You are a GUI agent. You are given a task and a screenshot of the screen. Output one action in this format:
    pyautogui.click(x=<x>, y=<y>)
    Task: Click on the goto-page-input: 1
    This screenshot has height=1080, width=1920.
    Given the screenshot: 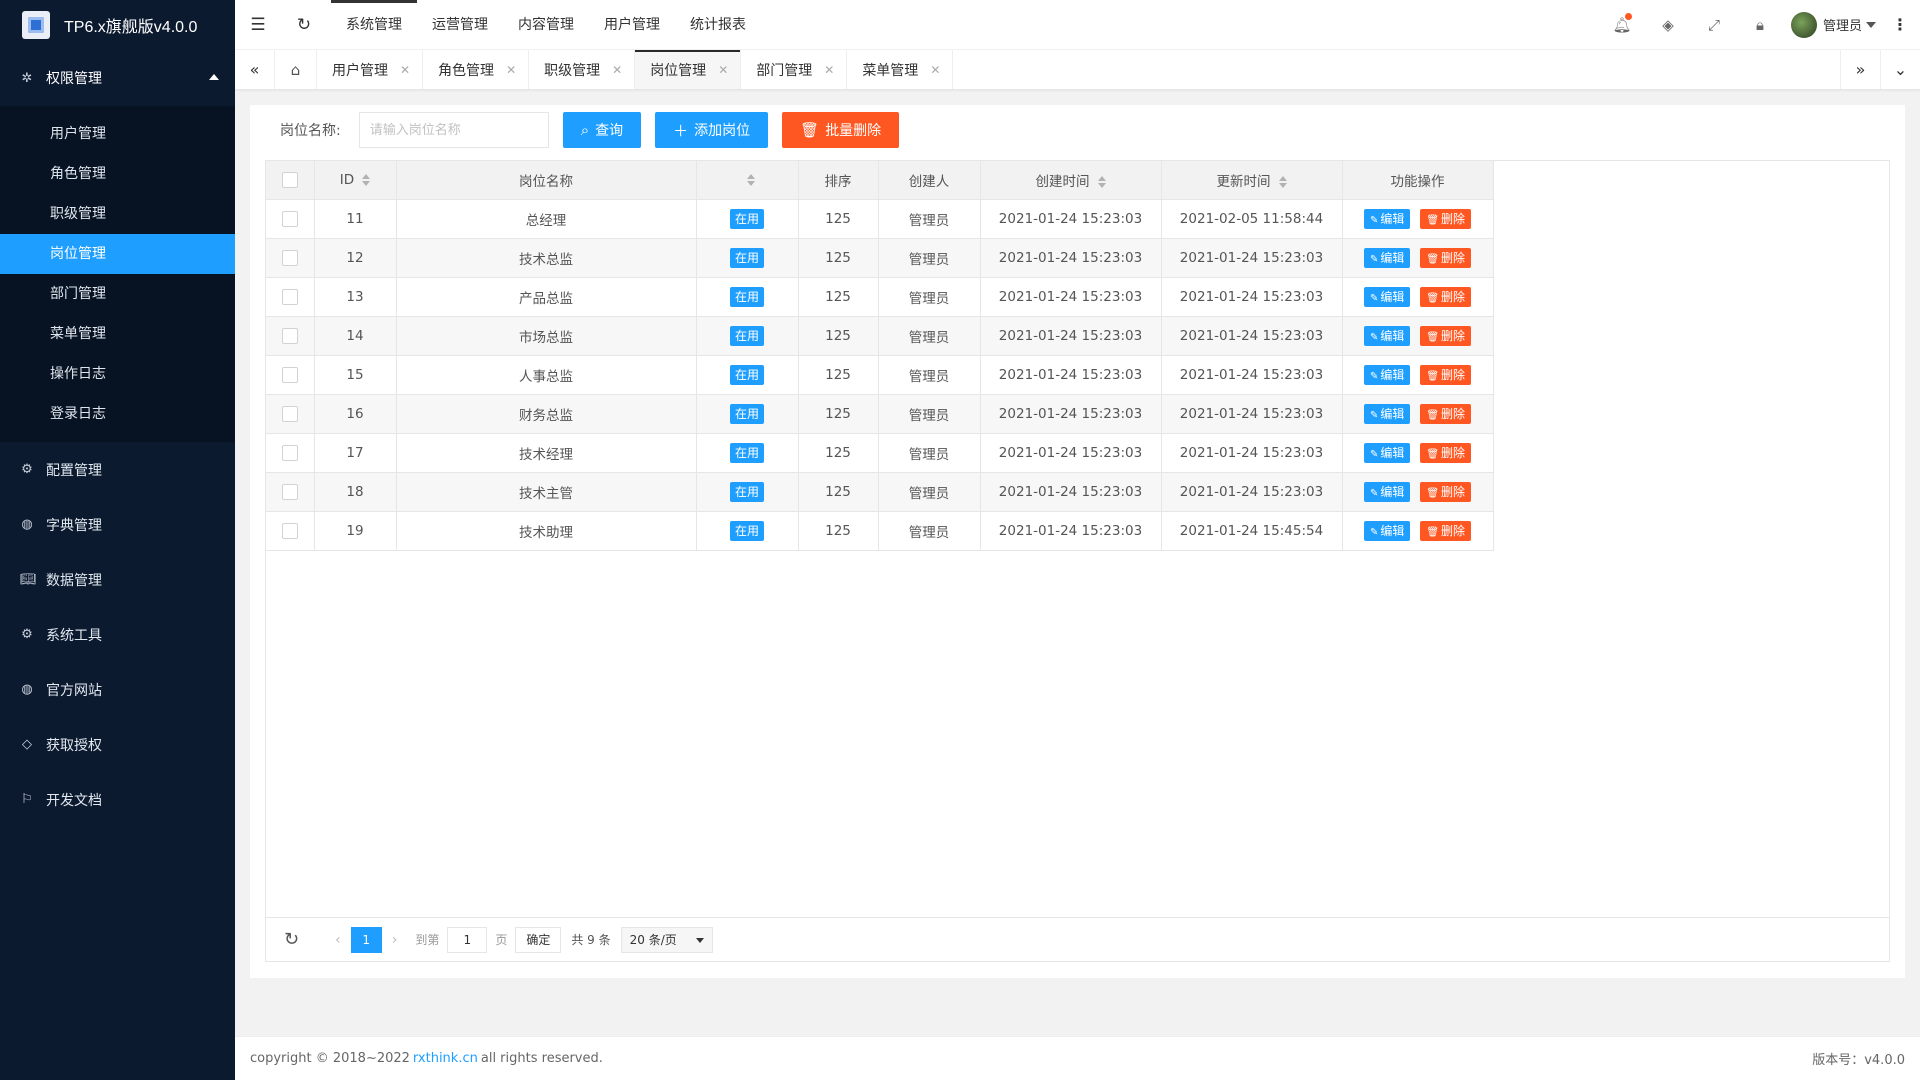 What is the action you would take?
    pyautogui.click(x=467, y=939)
    